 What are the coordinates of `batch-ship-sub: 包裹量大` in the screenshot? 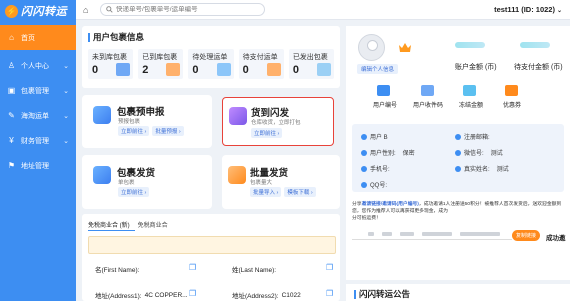 It's located at (261, 183).